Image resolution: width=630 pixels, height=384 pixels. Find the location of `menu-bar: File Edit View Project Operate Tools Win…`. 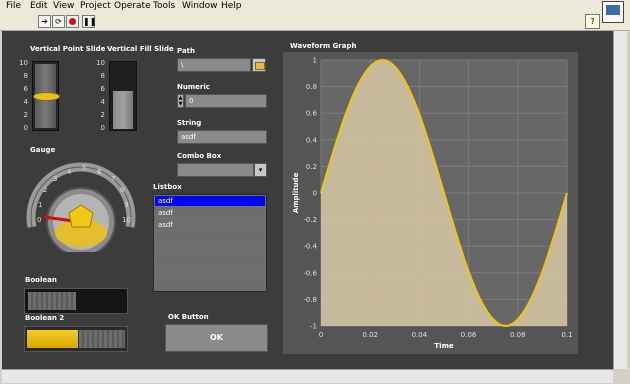

menu-bar: File Edit View Project Operate Tools Win… is located at coordinates (315, 6).